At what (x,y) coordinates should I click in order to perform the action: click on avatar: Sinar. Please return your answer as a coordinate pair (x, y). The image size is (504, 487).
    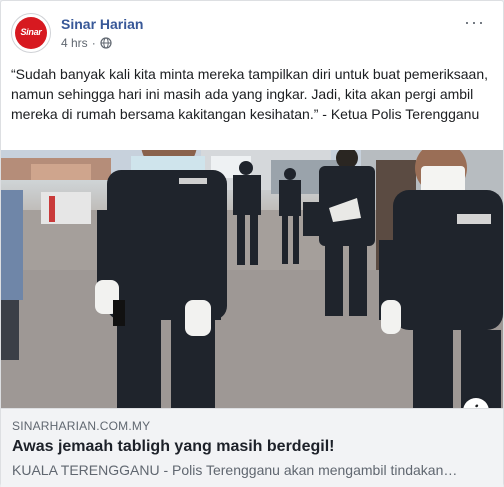
    Looking at the image, I should click on (31, 33).